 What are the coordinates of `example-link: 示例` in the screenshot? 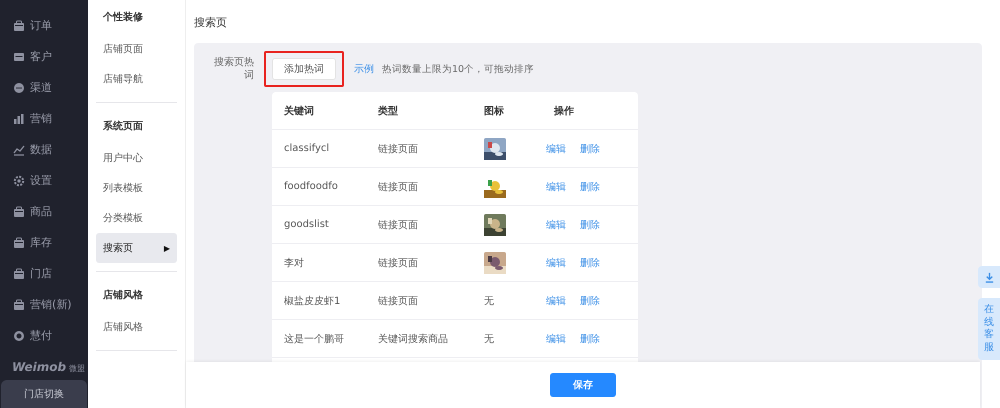 It's located at (364, 69).